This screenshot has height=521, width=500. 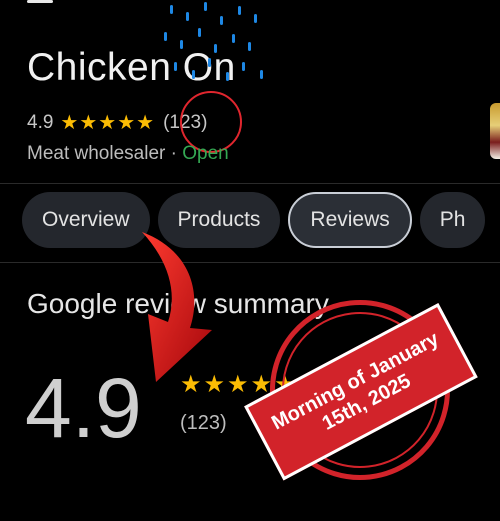 What do you see at coordinates (40, 122) in the screenshot?
I see `rating-value: 4.9` at bounding box center [40, 122].